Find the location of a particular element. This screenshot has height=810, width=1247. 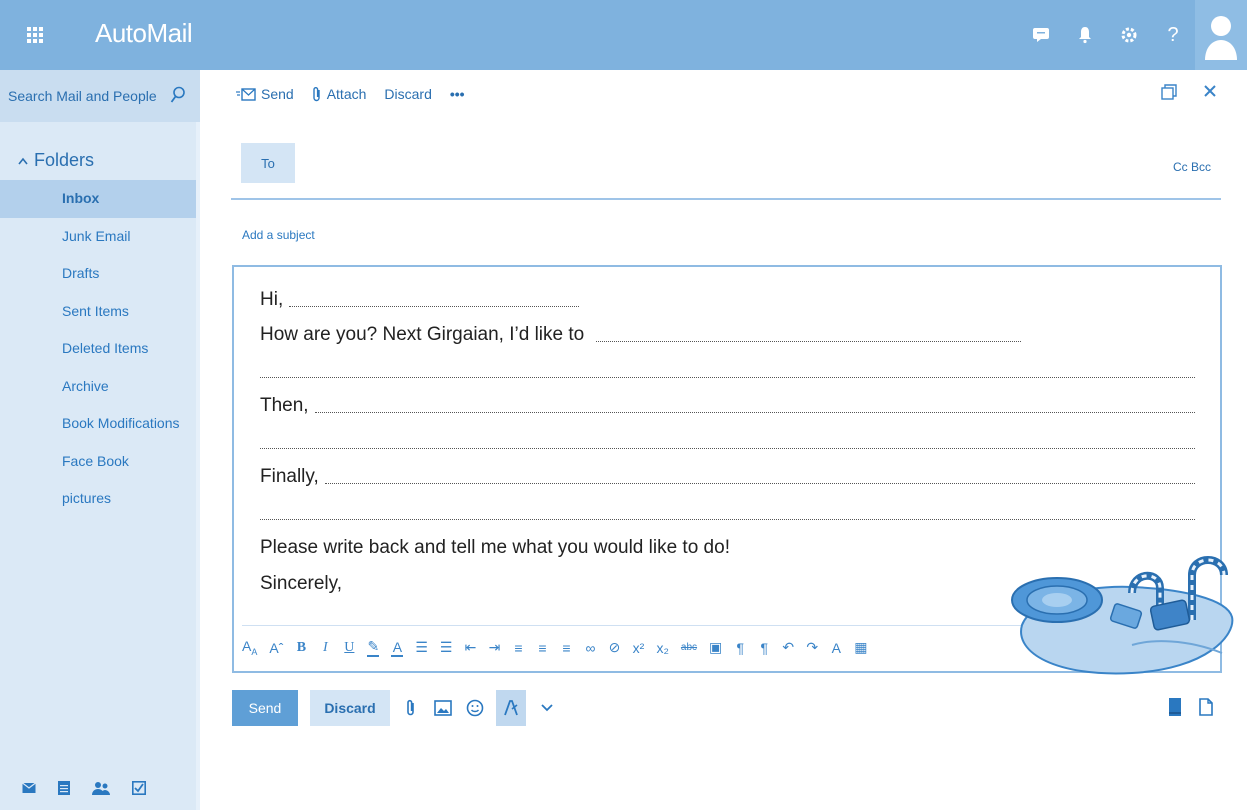

table-icon: ▦ is located at coordinates (860, 647).